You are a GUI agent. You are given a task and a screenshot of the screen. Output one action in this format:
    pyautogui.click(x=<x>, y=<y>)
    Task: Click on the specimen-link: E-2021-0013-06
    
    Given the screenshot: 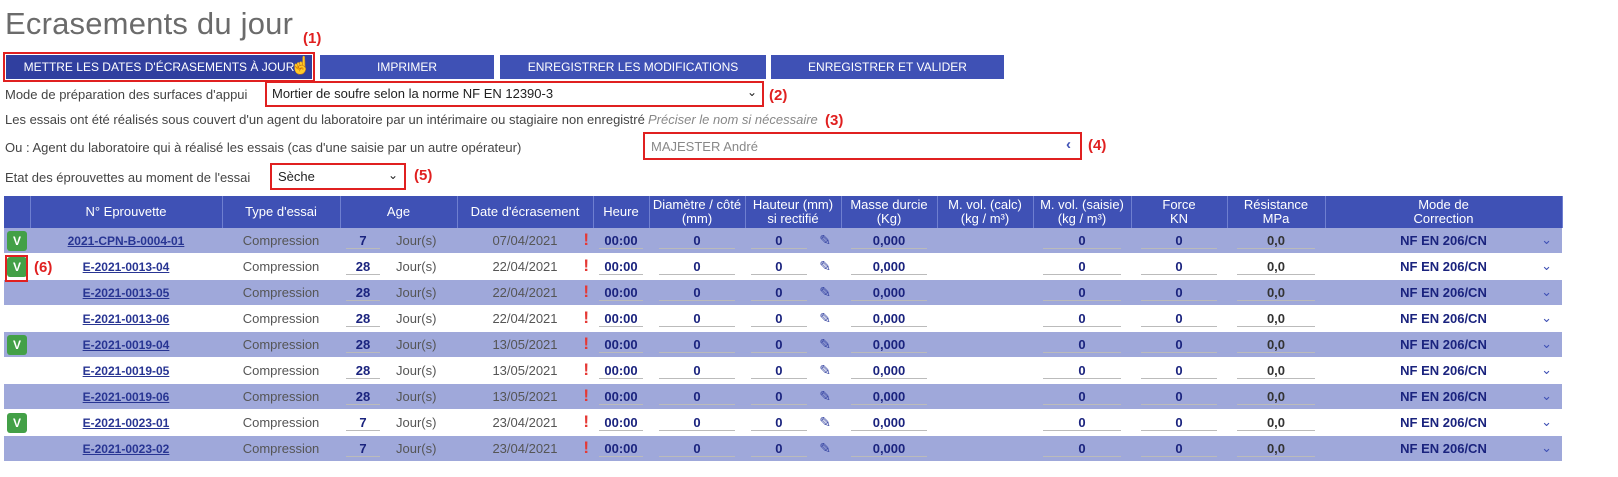 What is the action you would take?
    pyautogui.click(x=126, y=319)
    